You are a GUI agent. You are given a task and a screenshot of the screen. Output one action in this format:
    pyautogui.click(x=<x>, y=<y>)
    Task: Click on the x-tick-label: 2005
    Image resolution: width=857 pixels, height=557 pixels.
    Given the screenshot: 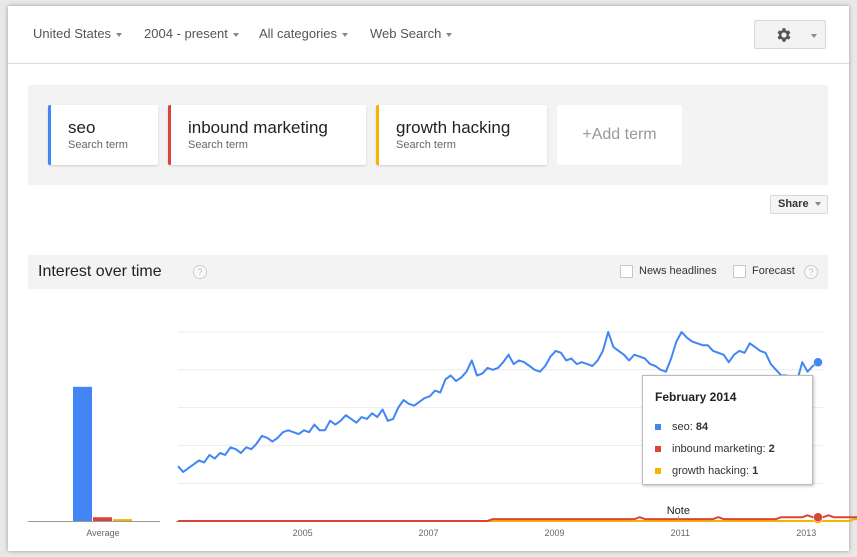 What is the action you would take?
    pyautogui.click(x=303, y=533)
    